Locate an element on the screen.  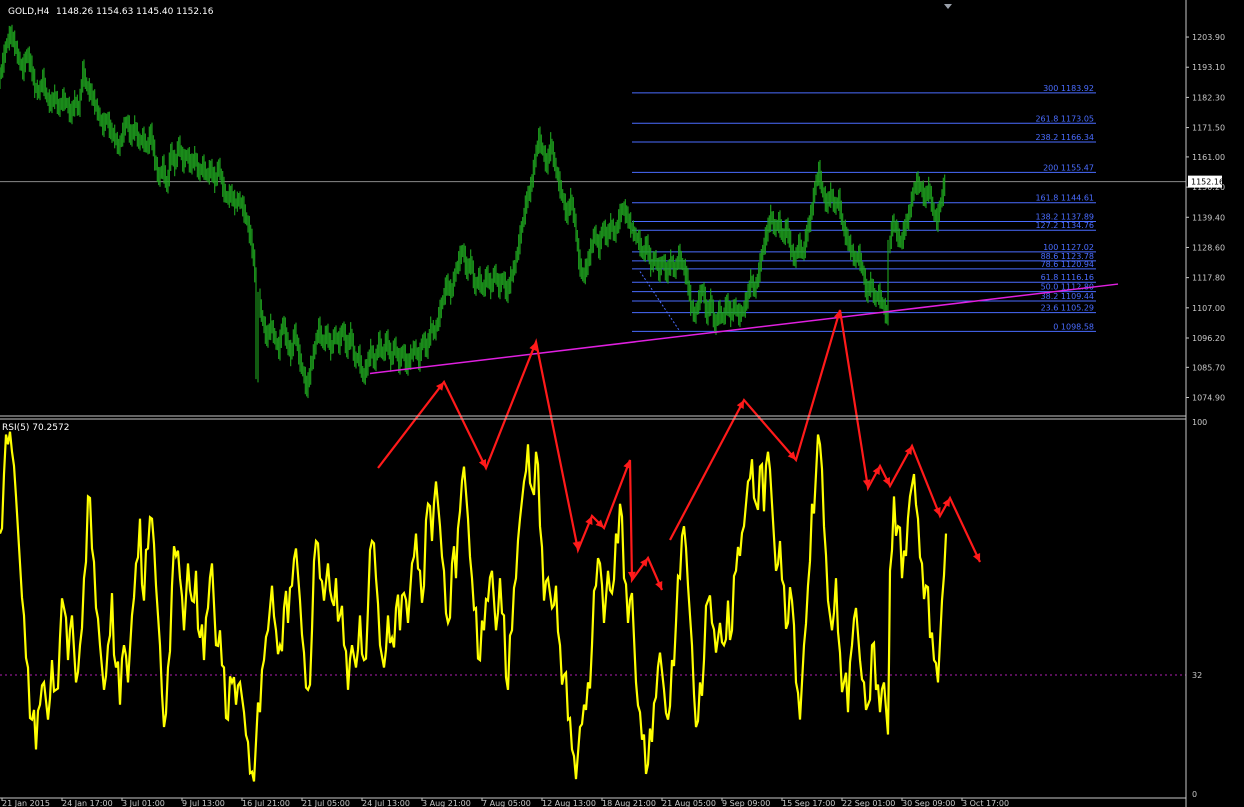
rsi-tick-label: 0 is located at coordinates (1194, 794).